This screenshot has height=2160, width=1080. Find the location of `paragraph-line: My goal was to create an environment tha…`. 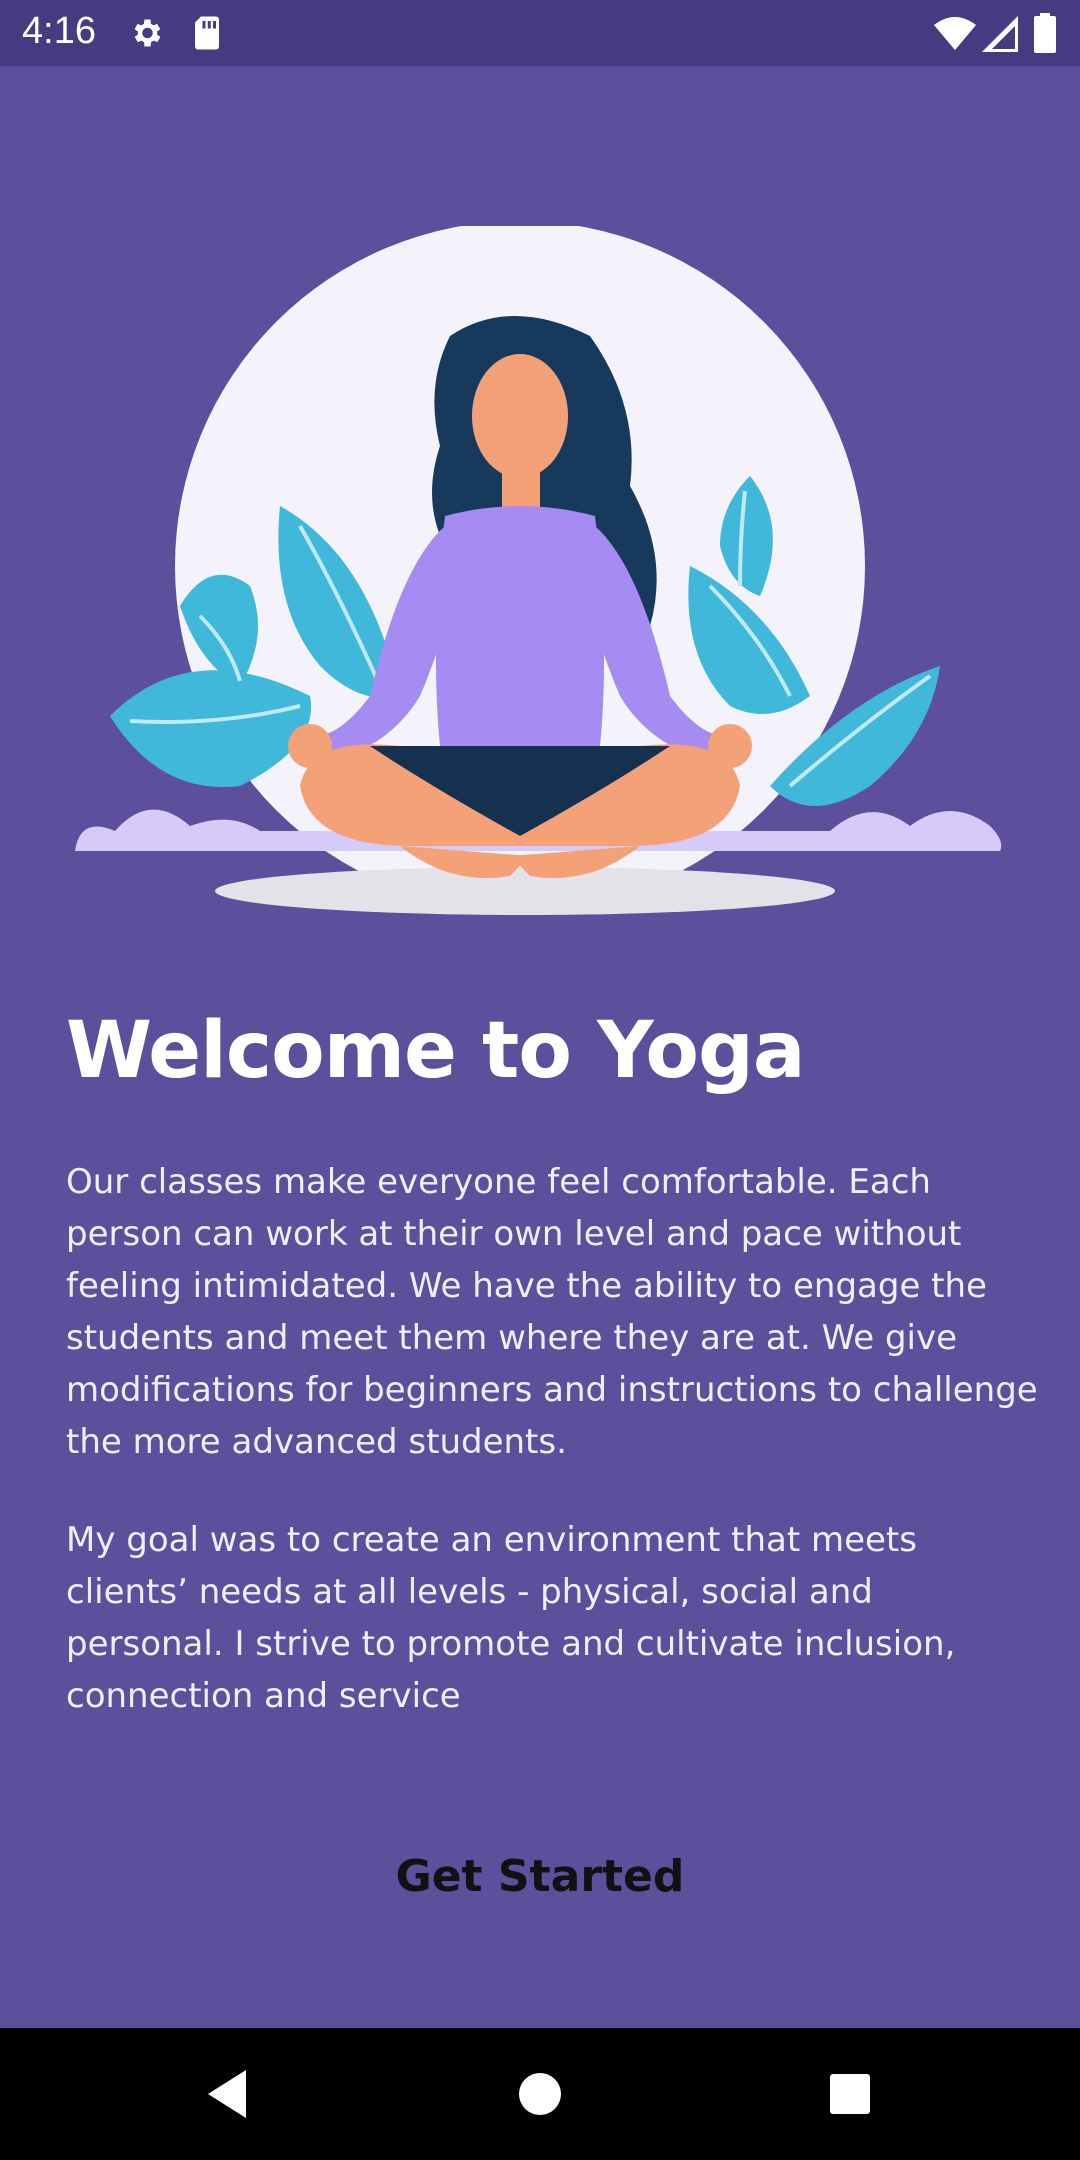

paragraph-line: My goal was to create an environment tha… is located at coordinates (491, 1540).